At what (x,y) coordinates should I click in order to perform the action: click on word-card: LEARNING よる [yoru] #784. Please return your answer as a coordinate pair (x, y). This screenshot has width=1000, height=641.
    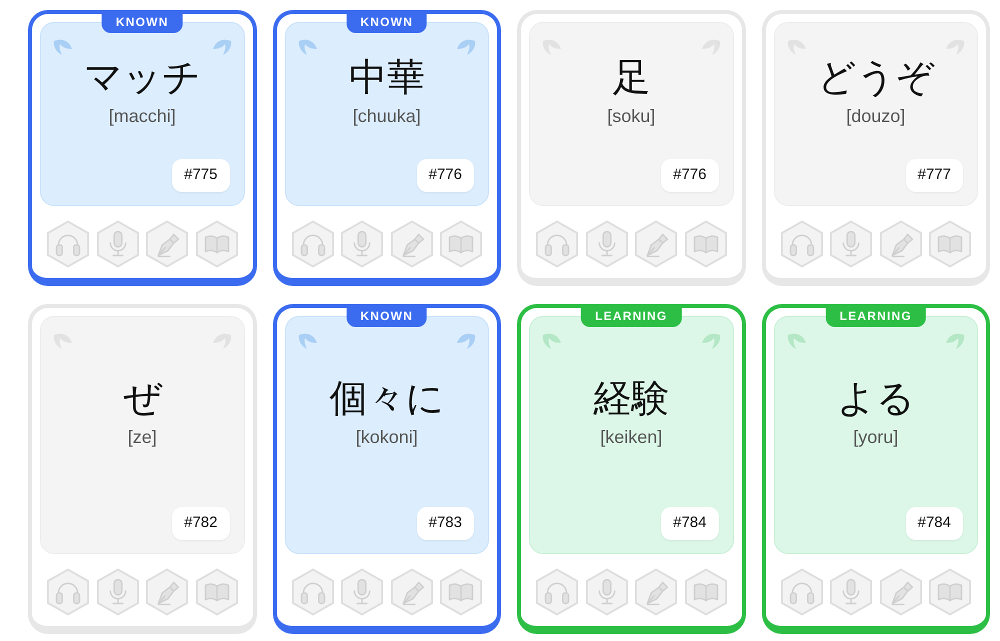
    Looking at the image, I should click on (876, 469).